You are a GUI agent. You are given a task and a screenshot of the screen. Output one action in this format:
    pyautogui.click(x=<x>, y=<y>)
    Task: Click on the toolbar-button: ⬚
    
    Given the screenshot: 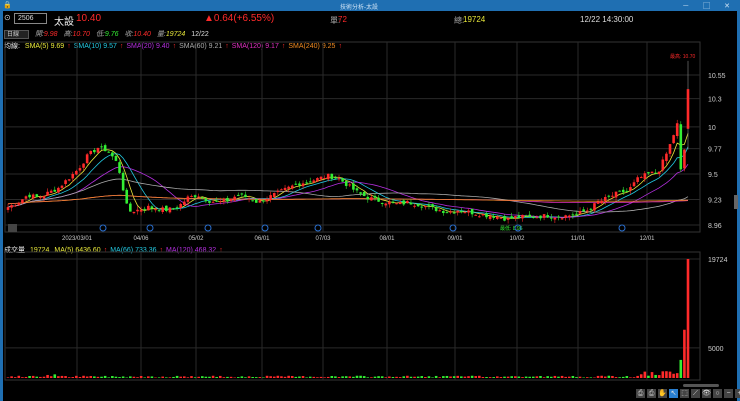 What is the action you would take?
    pyautogui.click(x=684, y=393)
    